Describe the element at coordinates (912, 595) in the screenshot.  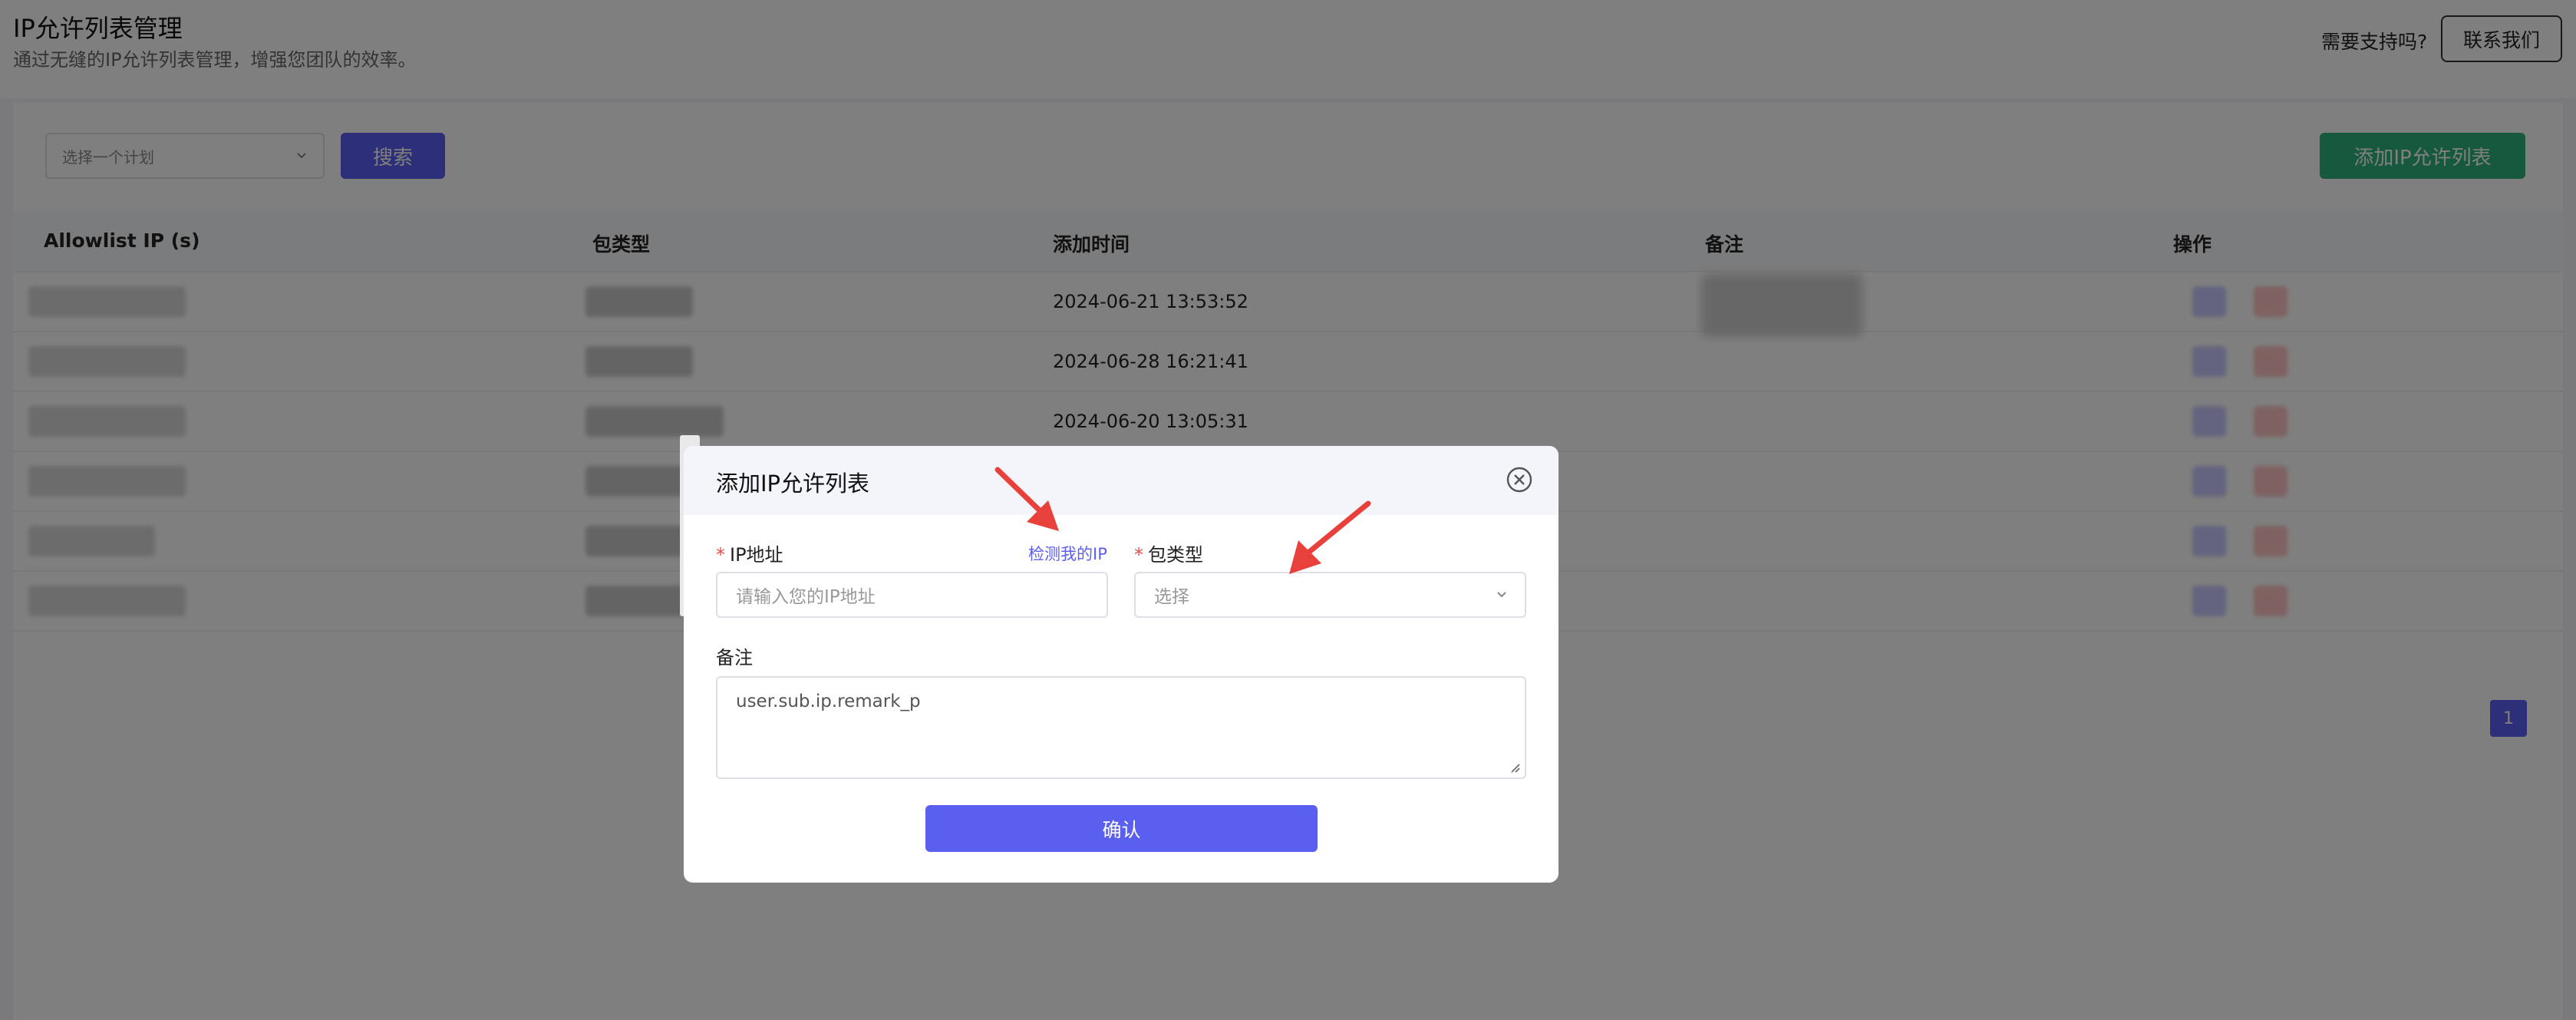
I see `ip-address-input: 请输入您的IP地址` at that location.